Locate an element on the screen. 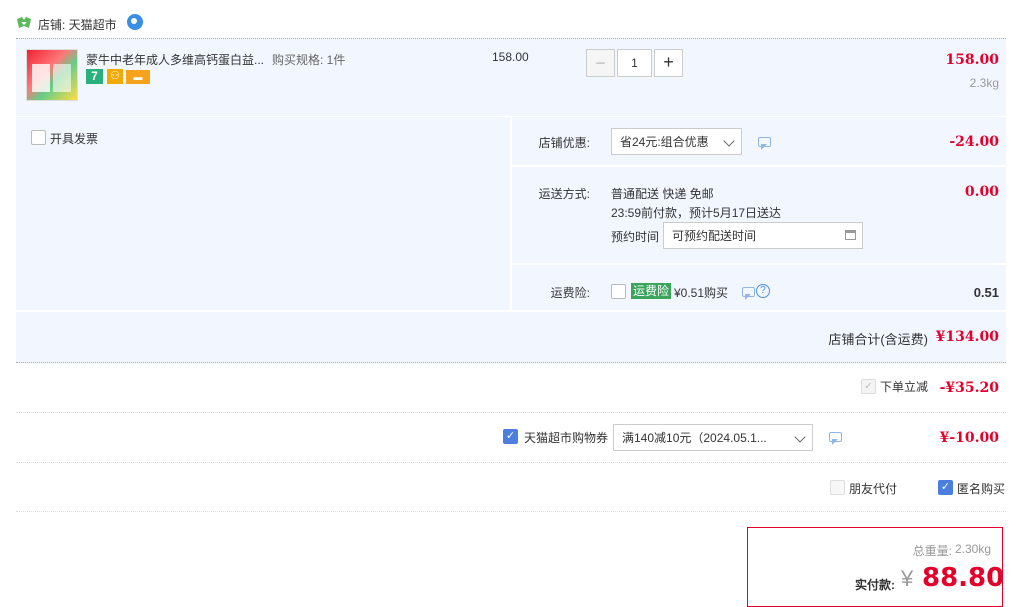 Image resolution: width=1026 pixels, height=607 pixels. reserve-time-label: 预约时间 is located at coordinates (635, 237).